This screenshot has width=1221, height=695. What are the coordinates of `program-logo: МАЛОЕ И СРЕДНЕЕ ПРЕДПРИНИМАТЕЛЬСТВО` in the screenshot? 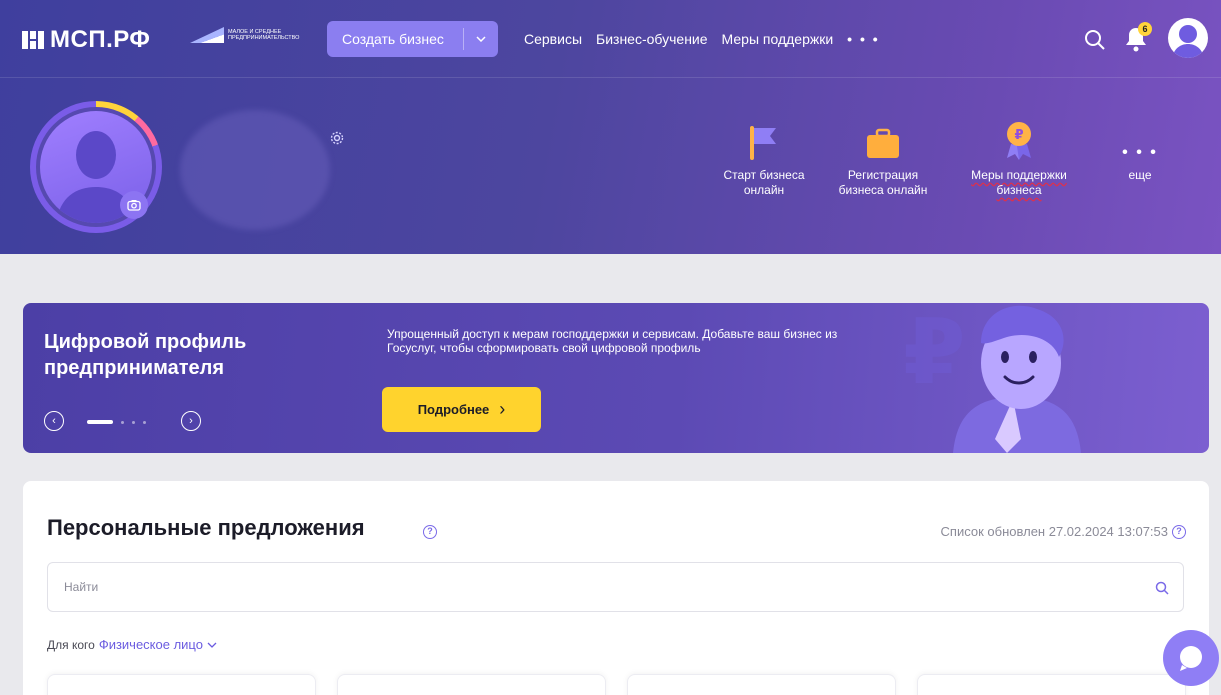 It's located at (249, 35).